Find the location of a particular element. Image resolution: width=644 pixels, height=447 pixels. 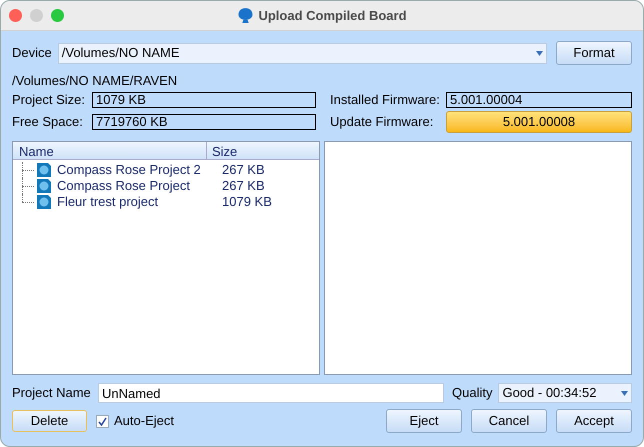

update-firmware-label: Update Firmware: is located at coordinates (382, 122).